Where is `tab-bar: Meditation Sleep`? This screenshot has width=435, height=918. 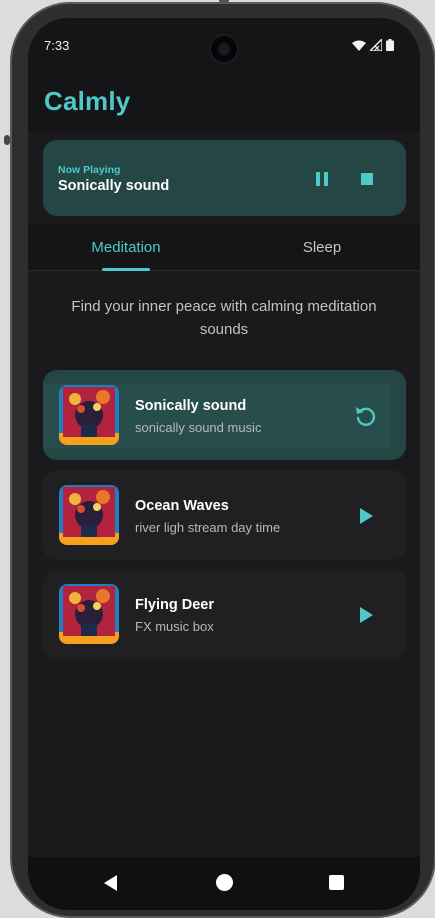
tab-bar: Meditation Sleep is located at coordinates (224, 248).